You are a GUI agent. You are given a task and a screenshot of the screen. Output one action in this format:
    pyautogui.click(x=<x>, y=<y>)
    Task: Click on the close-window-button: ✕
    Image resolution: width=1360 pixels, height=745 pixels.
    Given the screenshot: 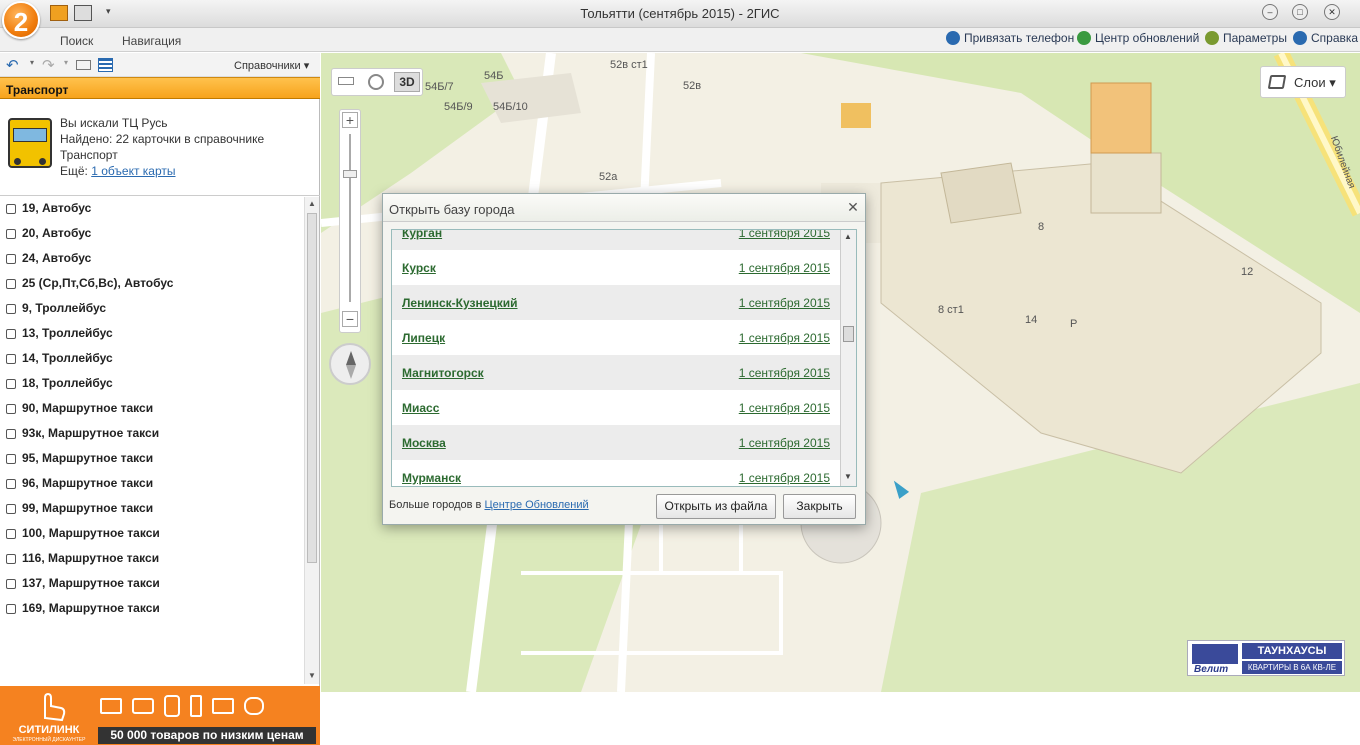 What is the action you would take?
    pyautogui.click(x=1332, y=12)
    